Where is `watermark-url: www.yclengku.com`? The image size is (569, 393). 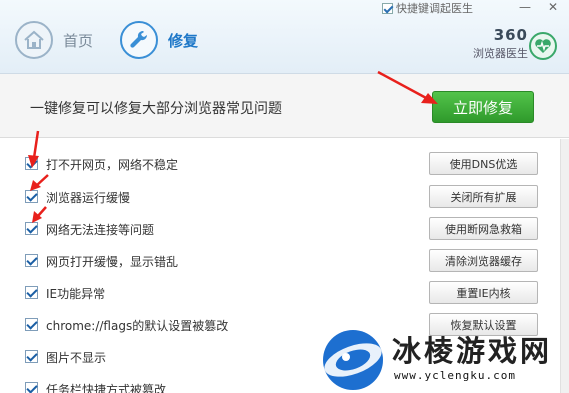 watermark-url: www.yclengku.com is located at coordinates (455, 375).